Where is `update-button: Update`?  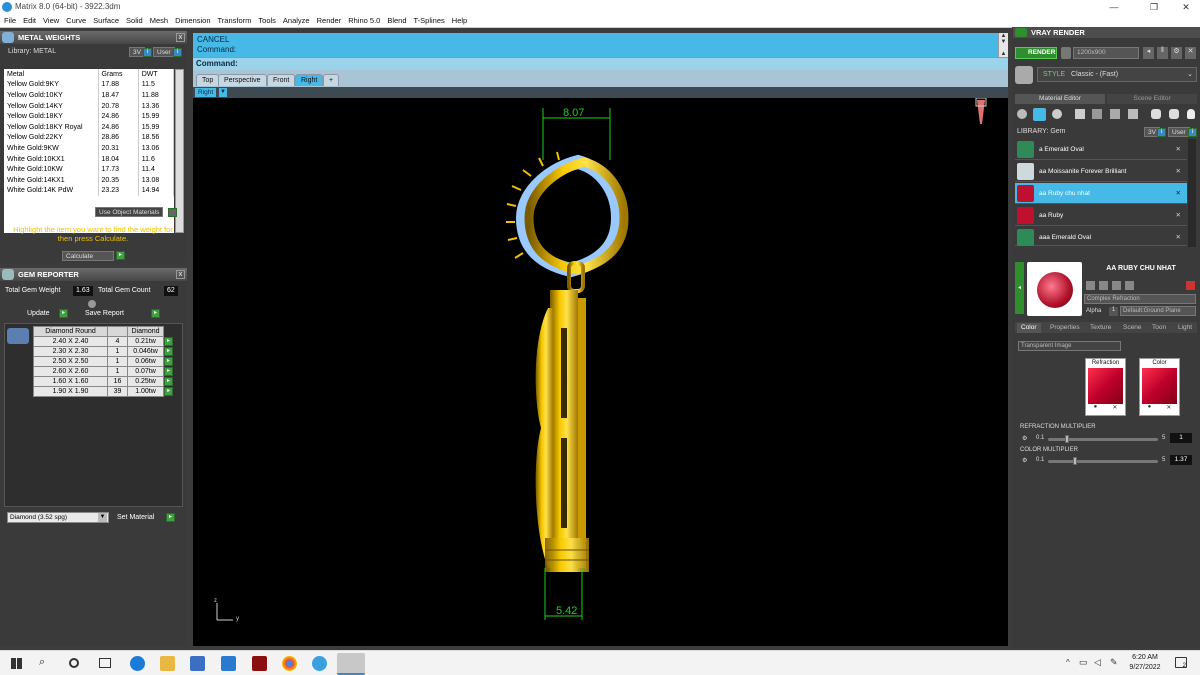
update-button: Update is located at coordinates (38, 313).